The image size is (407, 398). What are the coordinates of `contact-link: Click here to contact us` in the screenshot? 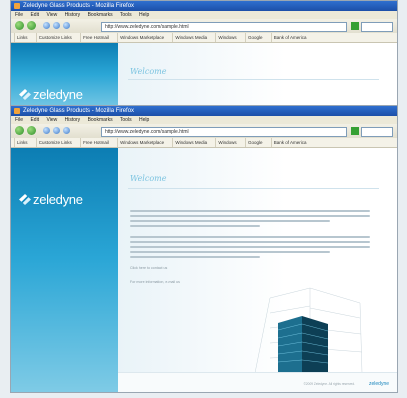 It's located at (148, 268).